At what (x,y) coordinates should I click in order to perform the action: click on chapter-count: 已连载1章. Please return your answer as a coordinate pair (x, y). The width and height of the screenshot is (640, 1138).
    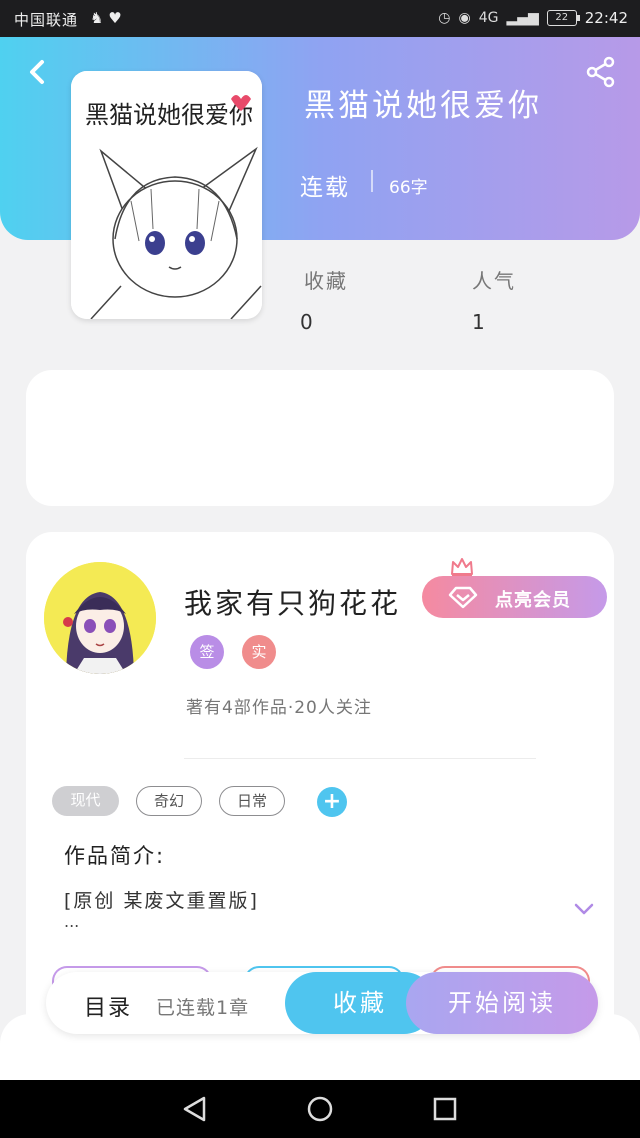
    Looking at the image, I should click on (203, 1008).